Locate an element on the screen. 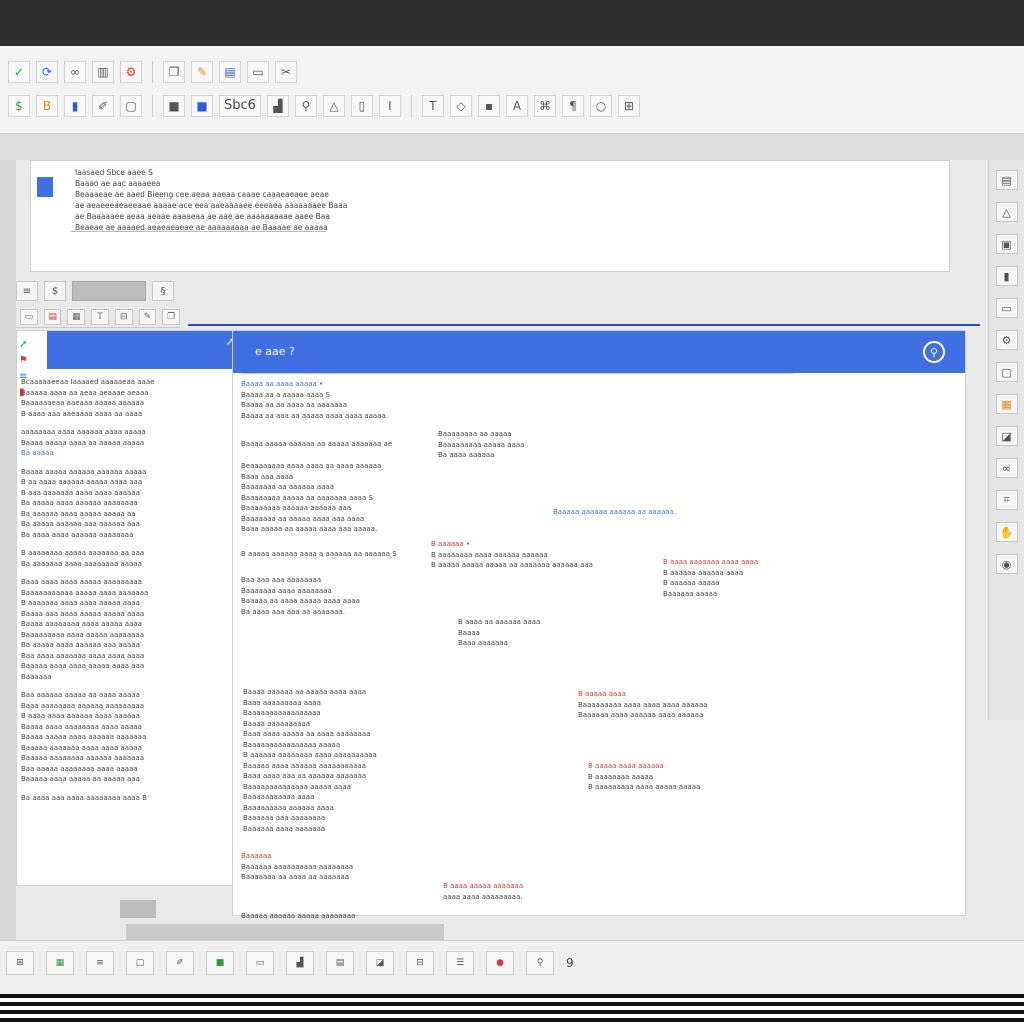 This screenshot has width=1024, height=1024. bar-icon: ▥ is located at coordinates (103, 72).